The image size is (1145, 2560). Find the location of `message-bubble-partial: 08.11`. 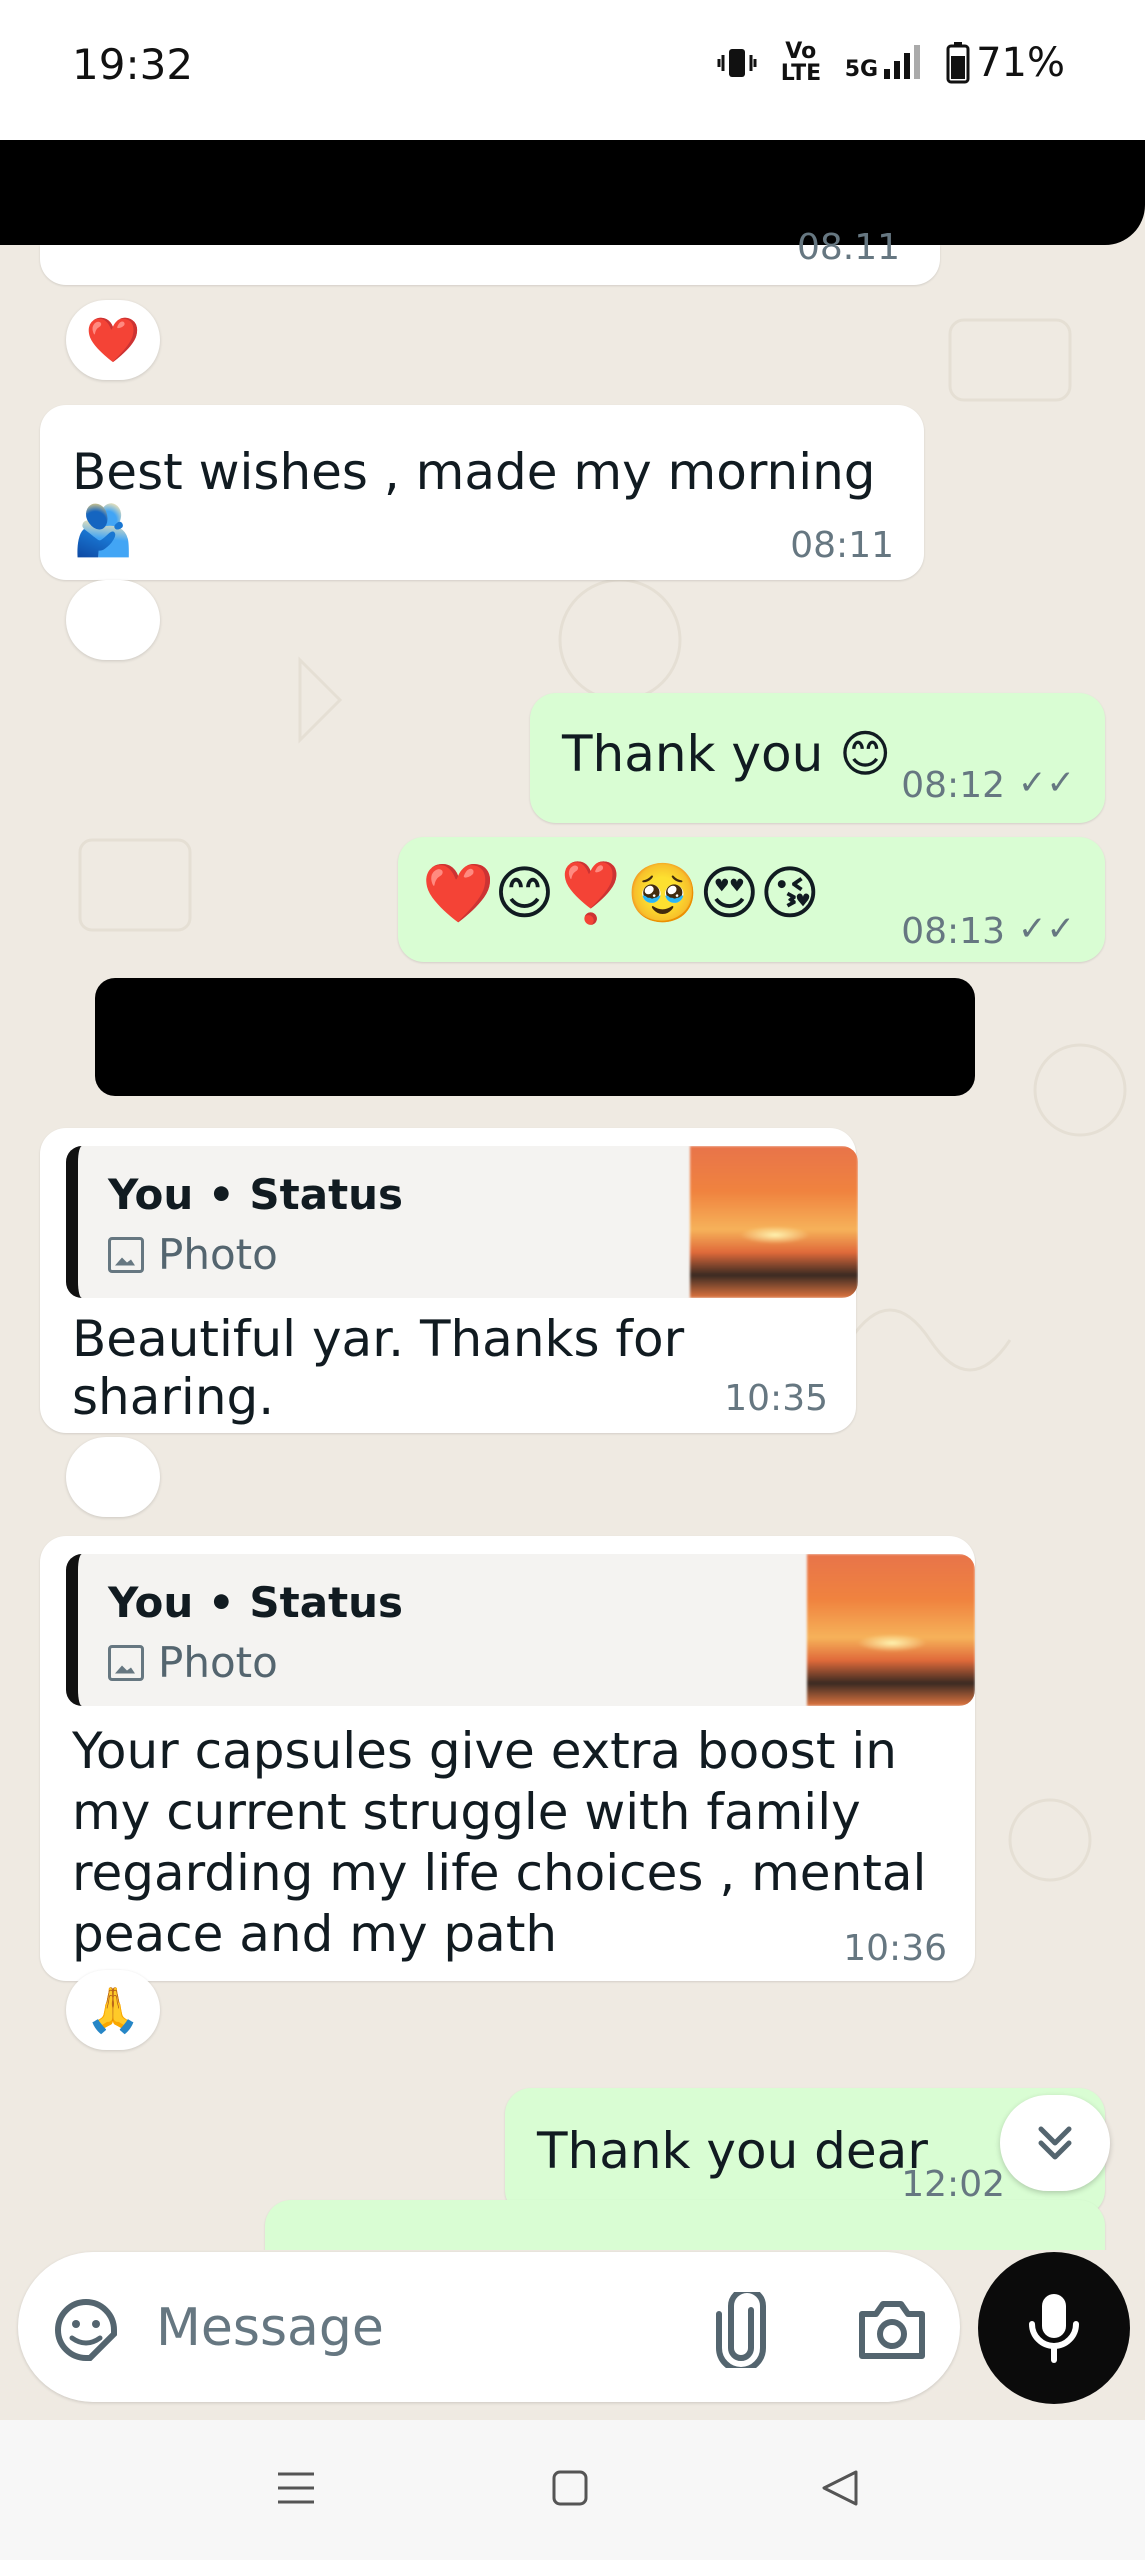

message-bubble-partial: 08.11 is located at coordinates (490, 256).